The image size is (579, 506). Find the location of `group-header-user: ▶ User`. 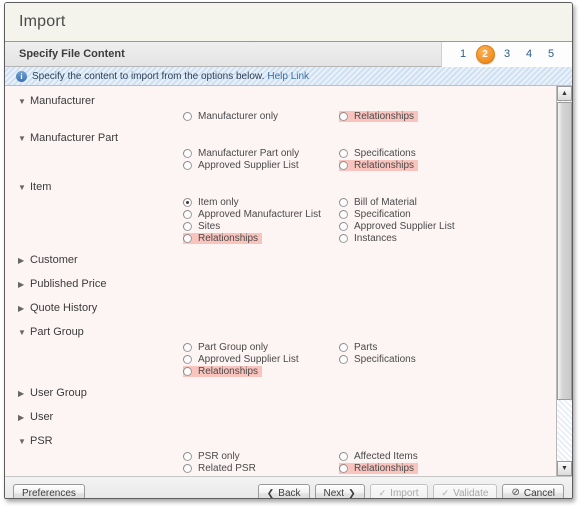

group-header-user: ▶ User is located at coordinates (280, 418).